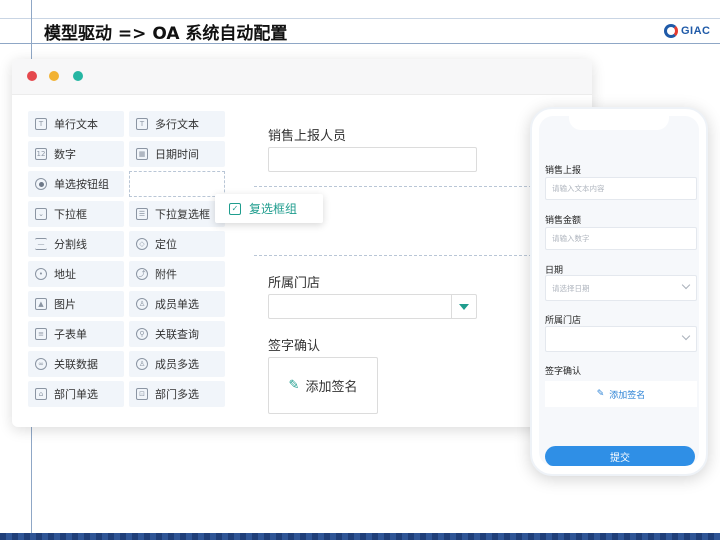 The width and height of the screenshot is (720, 540). I want to click on radio-icon, so click(41, 184).